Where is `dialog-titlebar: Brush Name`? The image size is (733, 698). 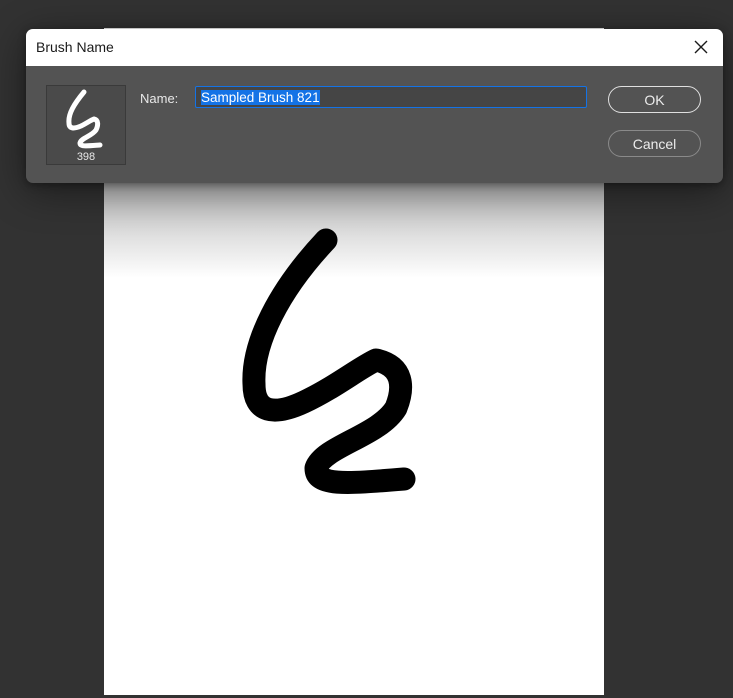 dialog-titlebar: Brush Name is located at coordinates (374, 47).